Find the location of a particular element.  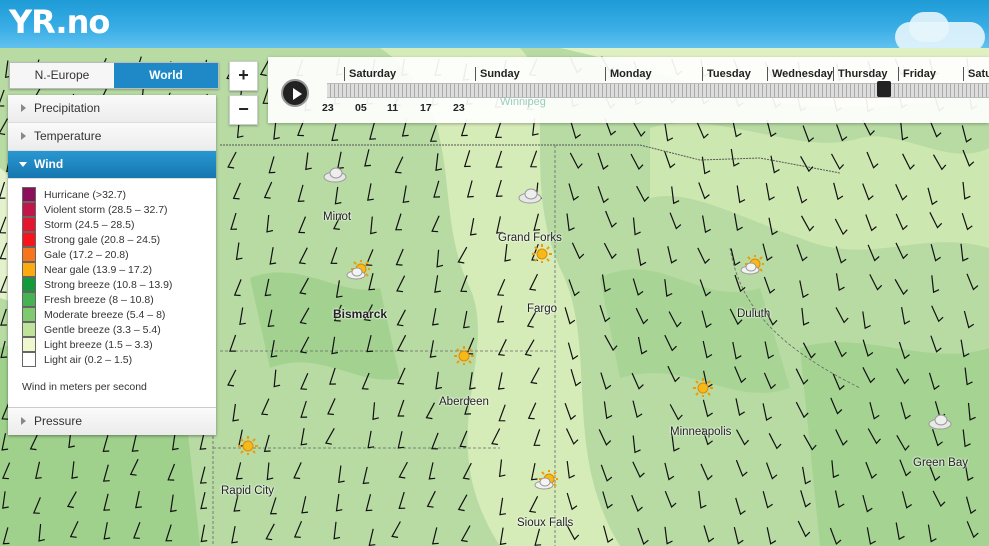

yr-logo: YR.no is located at coordinates (59, 22).